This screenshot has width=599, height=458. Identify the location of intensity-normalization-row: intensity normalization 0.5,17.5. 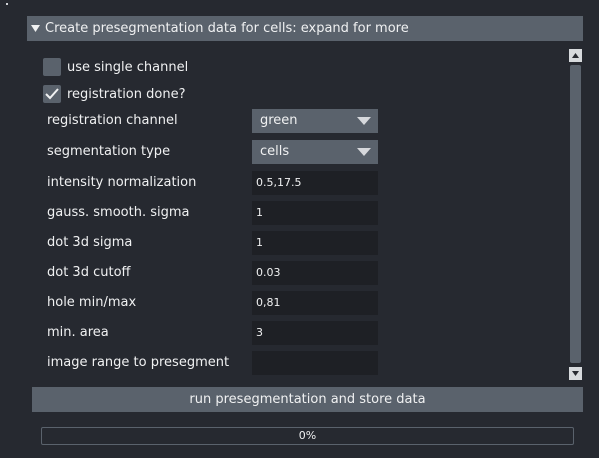
(299, 183).